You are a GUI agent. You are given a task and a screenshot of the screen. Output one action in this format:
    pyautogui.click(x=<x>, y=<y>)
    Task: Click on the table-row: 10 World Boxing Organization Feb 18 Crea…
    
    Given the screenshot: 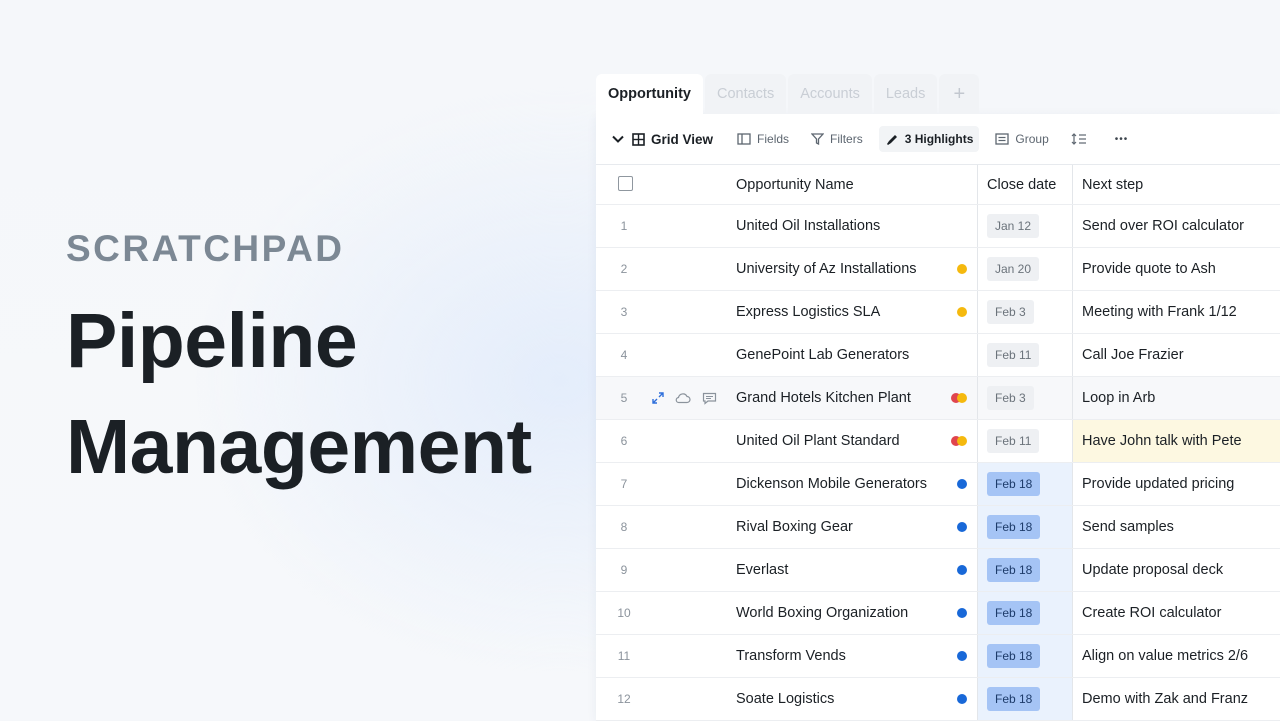 What is the action you would take?
    pyautogui.click(x=938, y=613)
    